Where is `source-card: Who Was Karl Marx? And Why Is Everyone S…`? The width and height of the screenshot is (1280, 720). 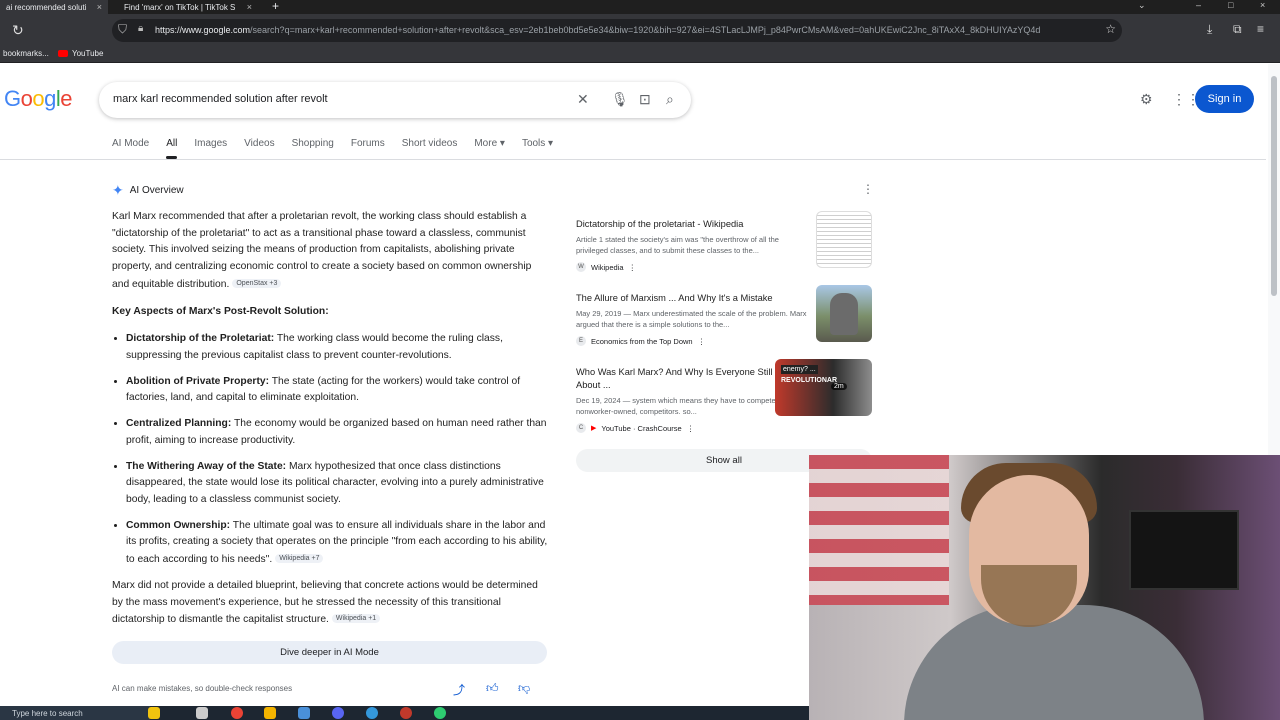
source-card: Who Was Karl Marx? And Why Is Everyone S… is located at coordinates (724, 396).